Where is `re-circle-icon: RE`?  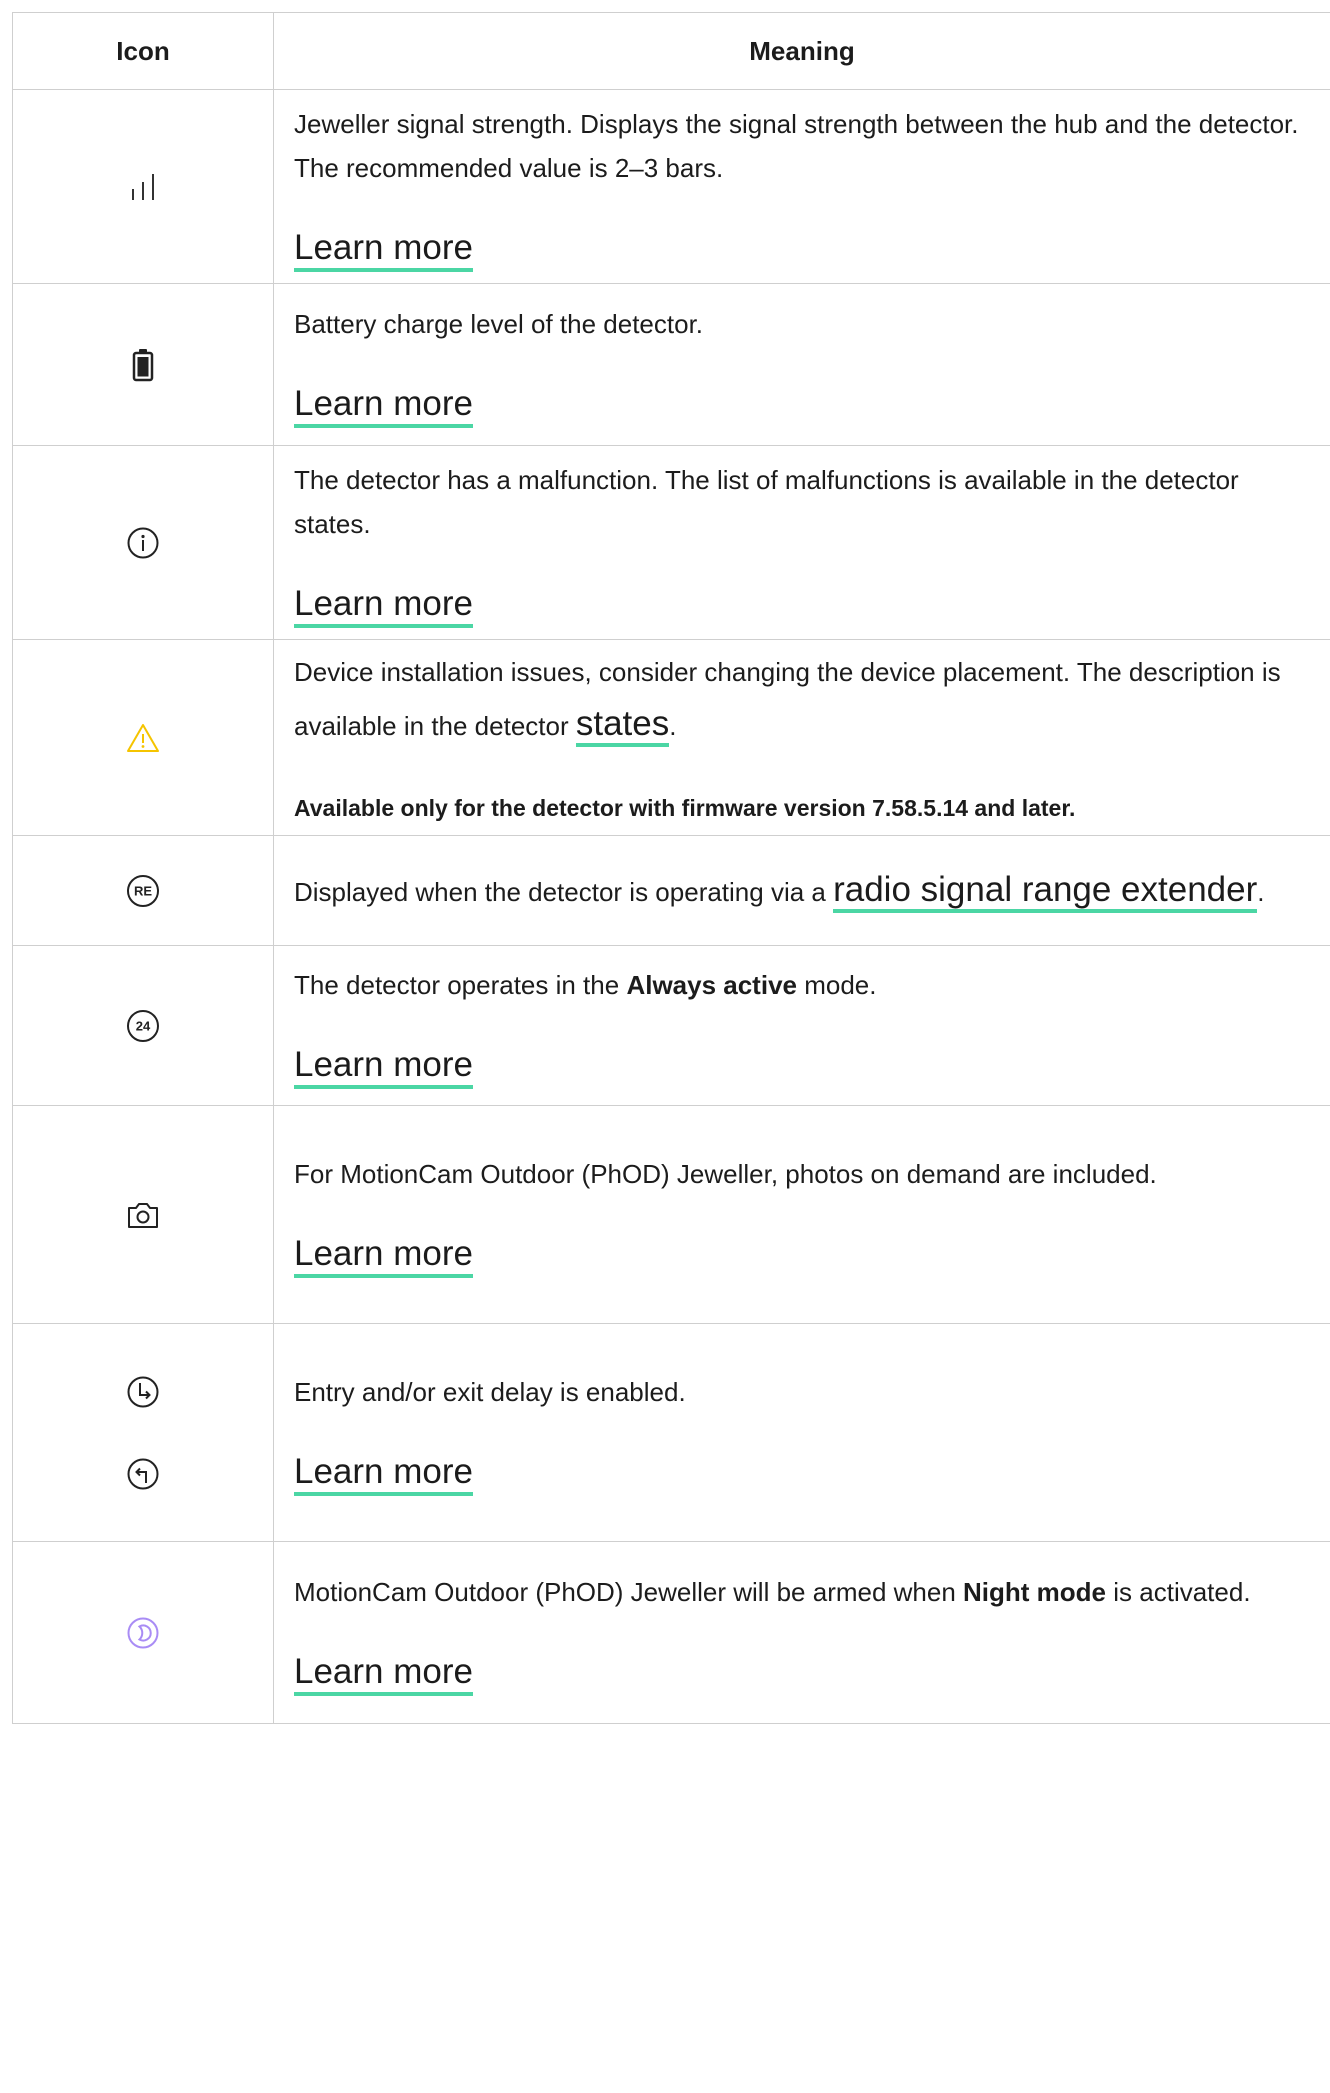 re-circle-icon: RE is located at coordinates (143, 891).